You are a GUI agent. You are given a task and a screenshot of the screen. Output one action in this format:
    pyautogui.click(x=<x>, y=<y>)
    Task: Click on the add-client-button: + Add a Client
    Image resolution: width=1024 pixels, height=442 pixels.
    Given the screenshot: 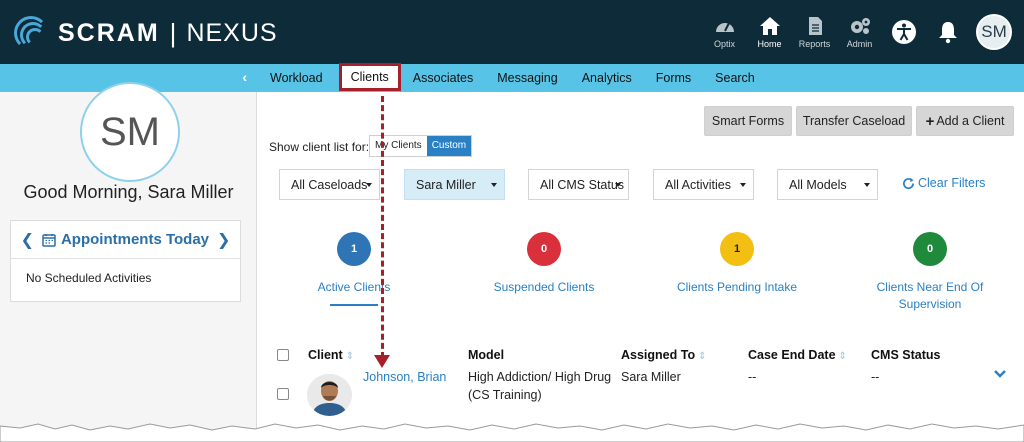 What is the action you would take?
    pyautogui.click(x=965, y=121)
    